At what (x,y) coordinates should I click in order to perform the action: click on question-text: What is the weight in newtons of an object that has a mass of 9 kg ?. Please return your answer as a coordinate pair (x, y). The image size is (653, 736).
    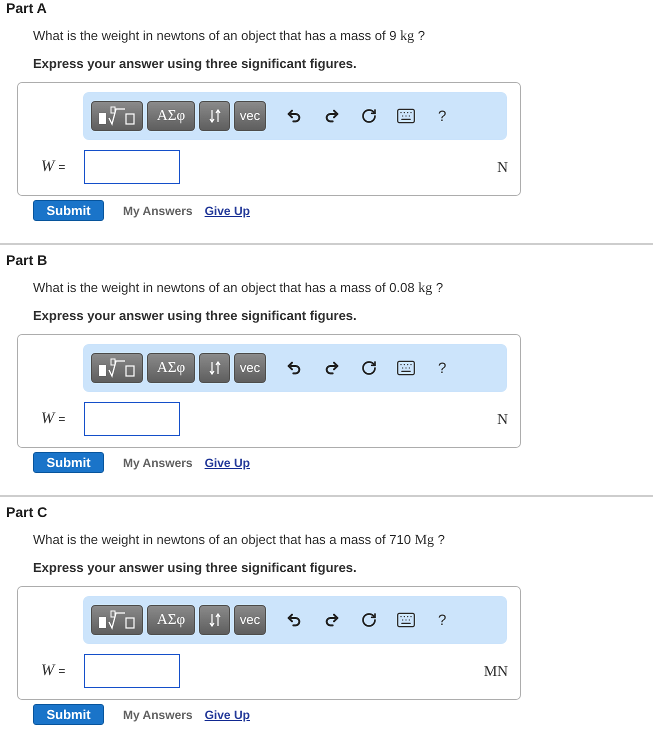
    Looking at the image, I should click on (229, 36).